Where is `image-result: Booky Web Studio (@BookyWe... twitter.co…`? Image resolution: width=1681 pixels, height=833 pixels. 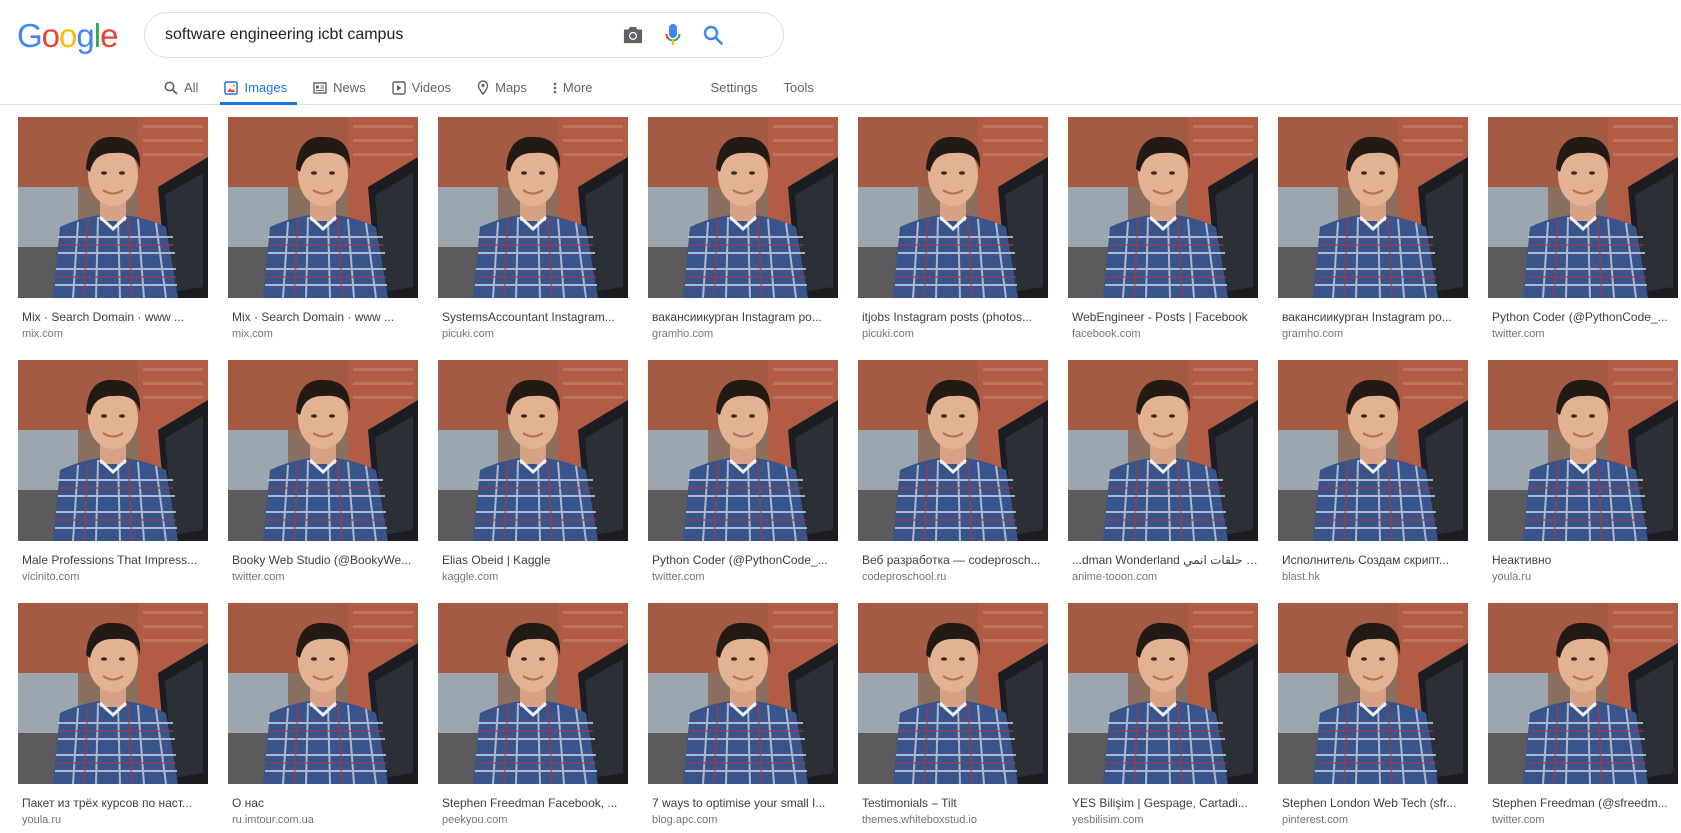
image-result: Booky Web Studio (@BookyWe... twitter.co… is located at coordinates (323, 472).